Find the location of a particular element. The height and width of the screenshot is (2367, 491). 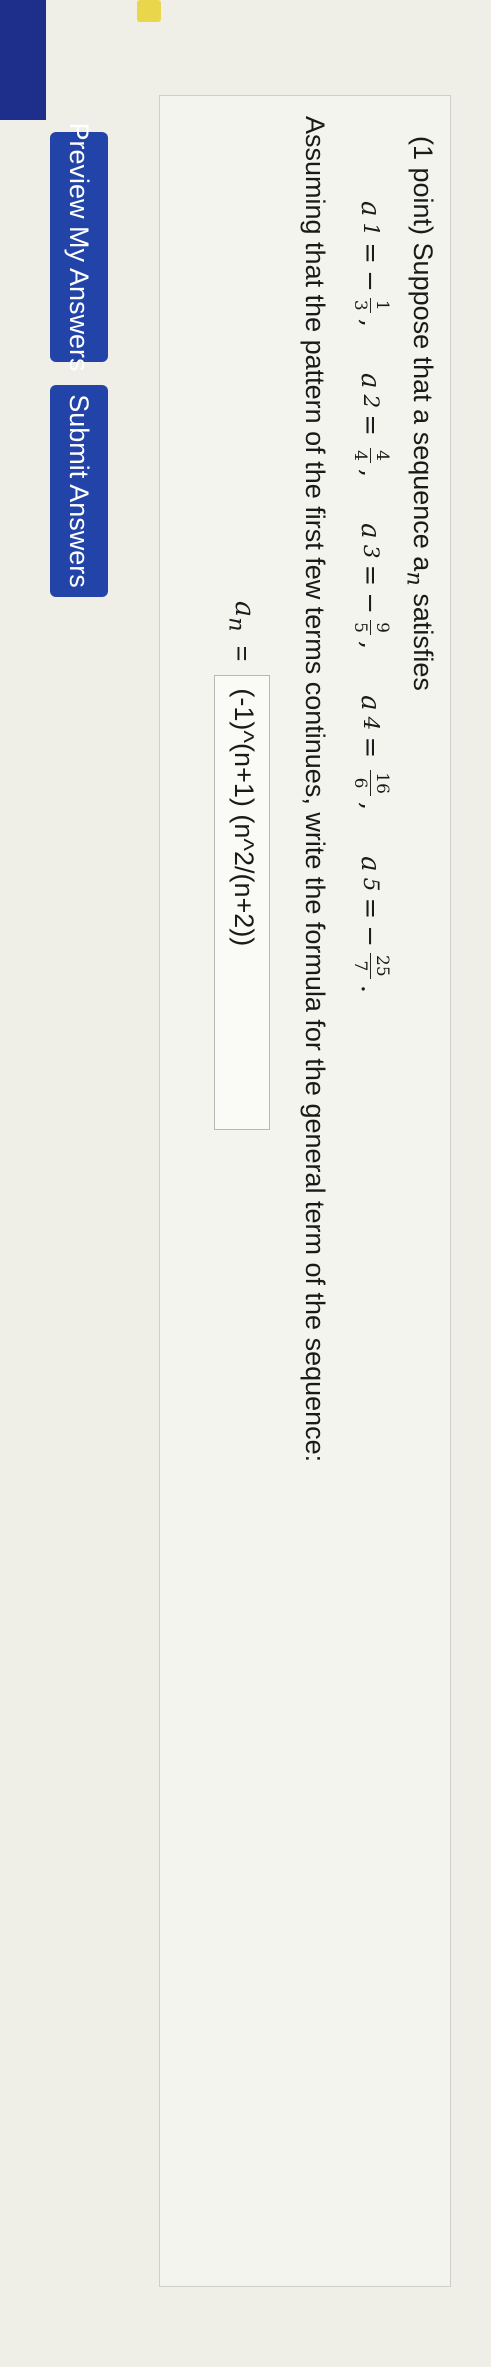

answer-input: (-1)^(n+1) (n^2/(n+2)) is located at coordinates (242, 903).